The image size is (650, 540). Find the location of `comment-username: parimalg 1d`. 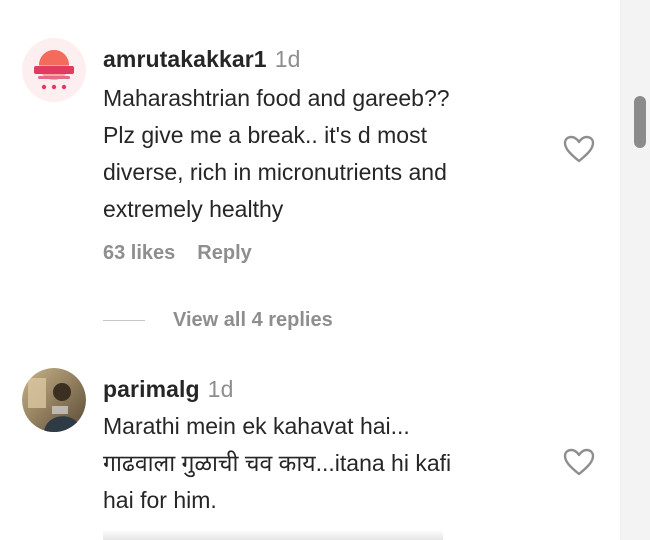

comment-username: parimalg 1d is located at coordinates (168, 389).